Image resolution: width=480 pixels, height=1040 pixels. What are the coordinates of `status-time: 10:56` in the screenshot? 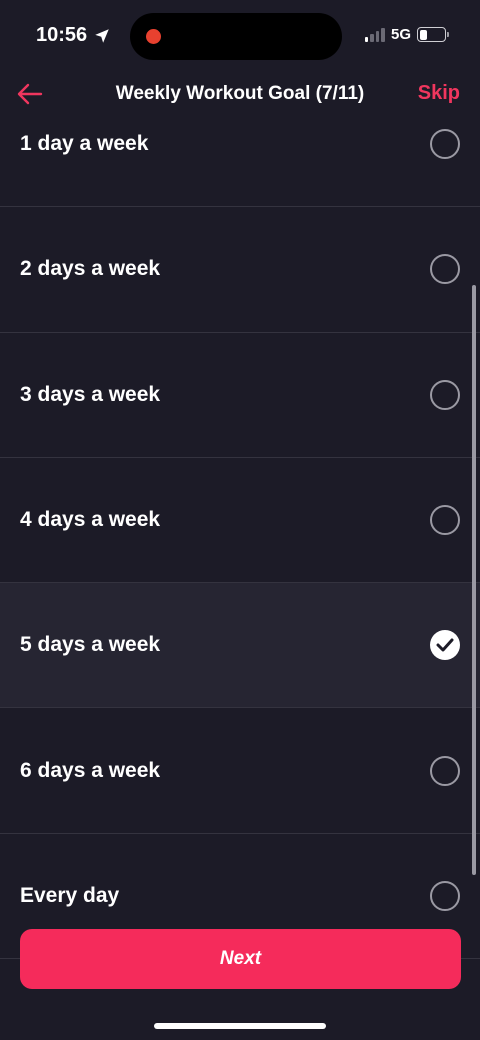 It's located at (73, 35).